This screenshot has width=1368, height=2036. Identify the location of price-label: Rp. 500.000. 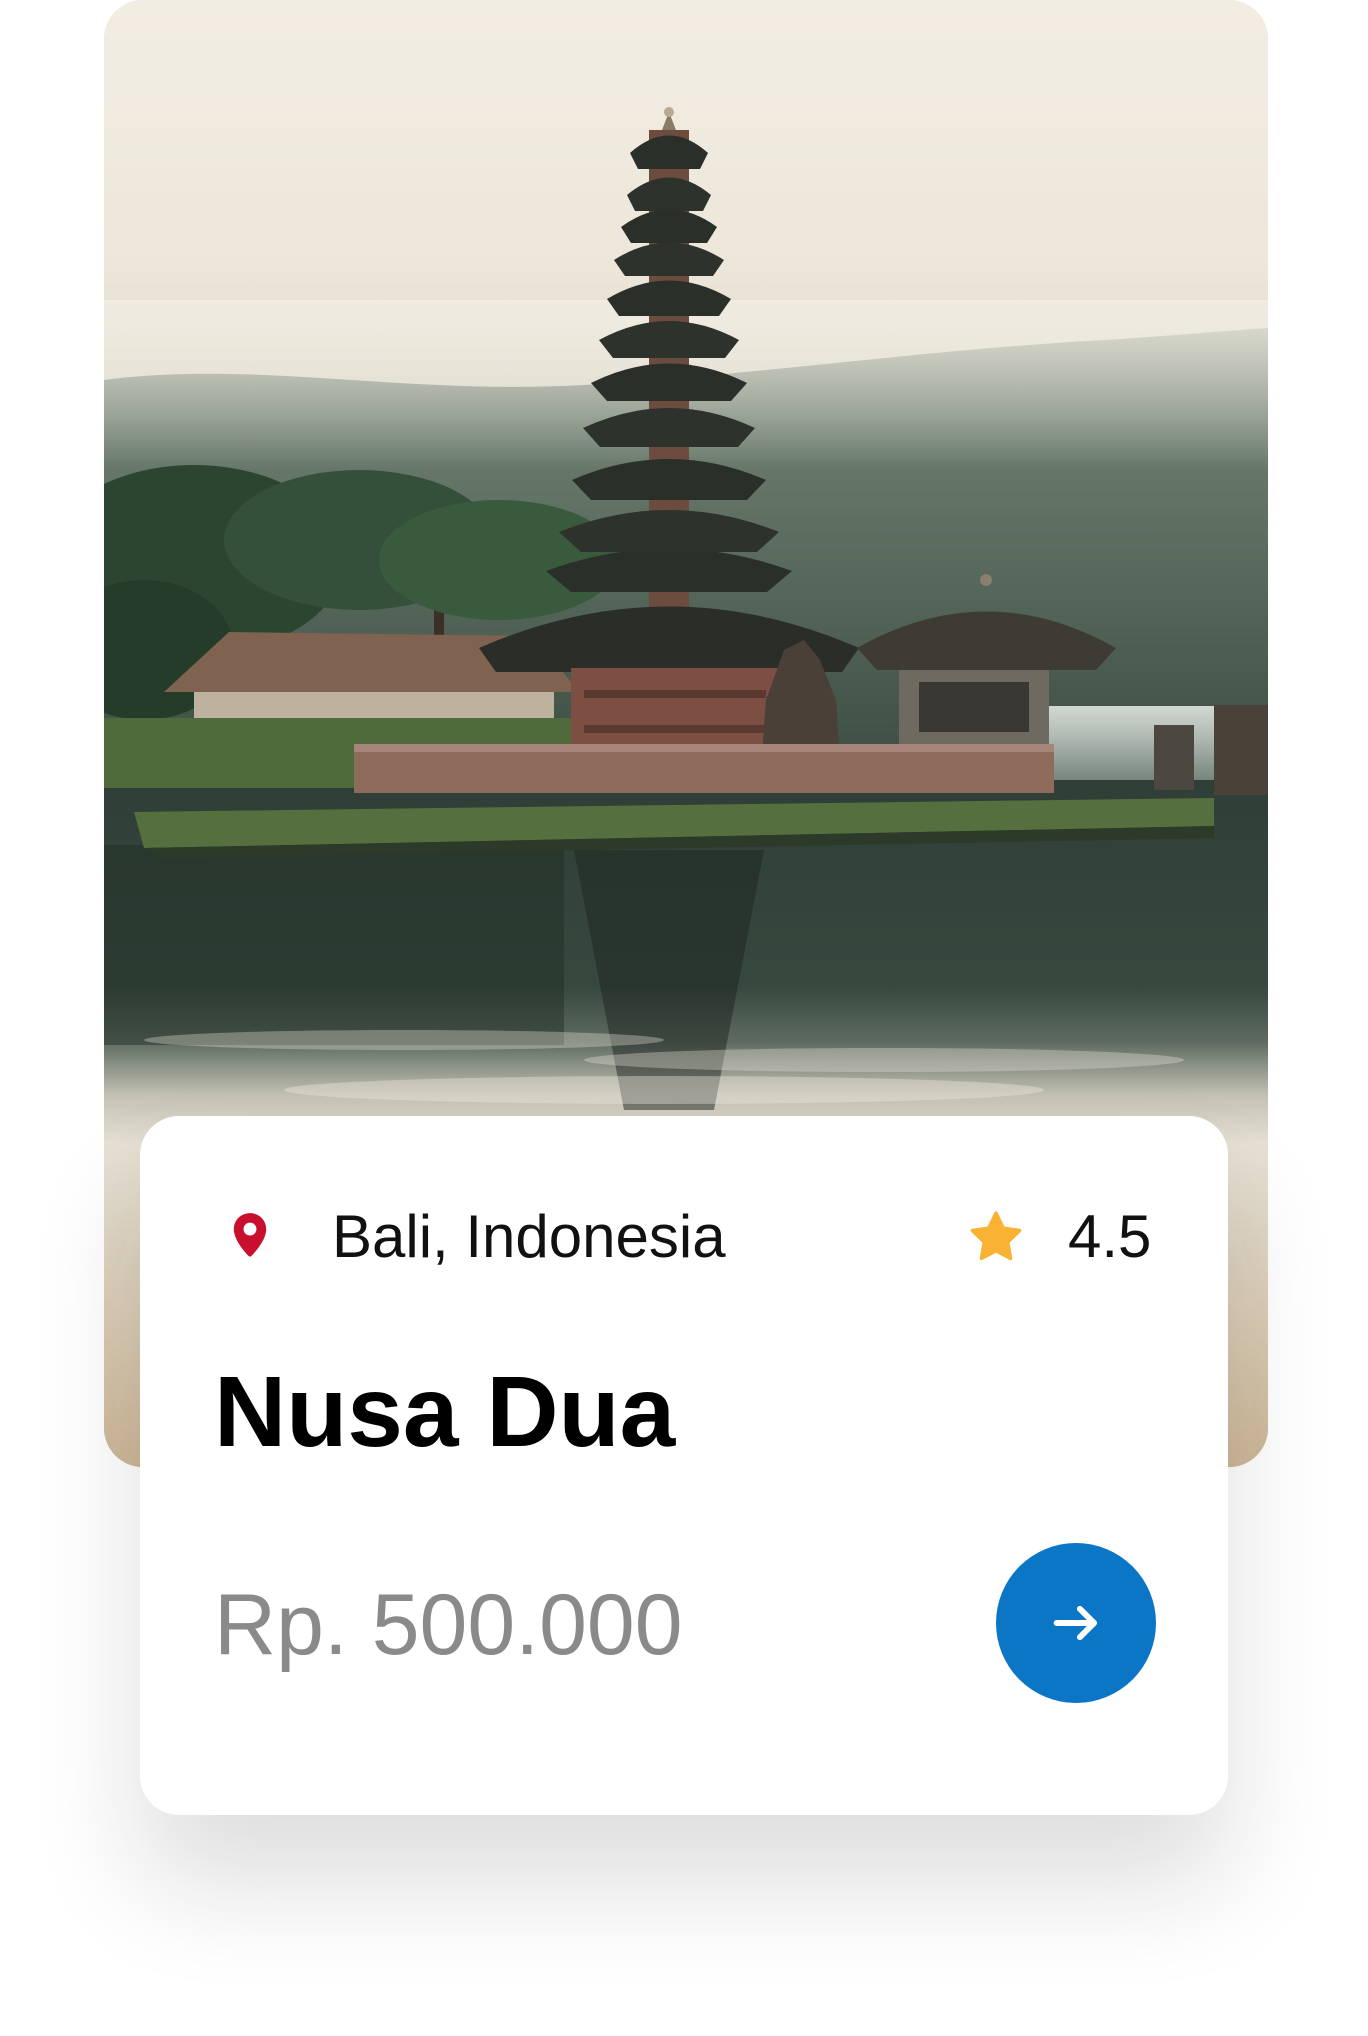
(448, 1625).